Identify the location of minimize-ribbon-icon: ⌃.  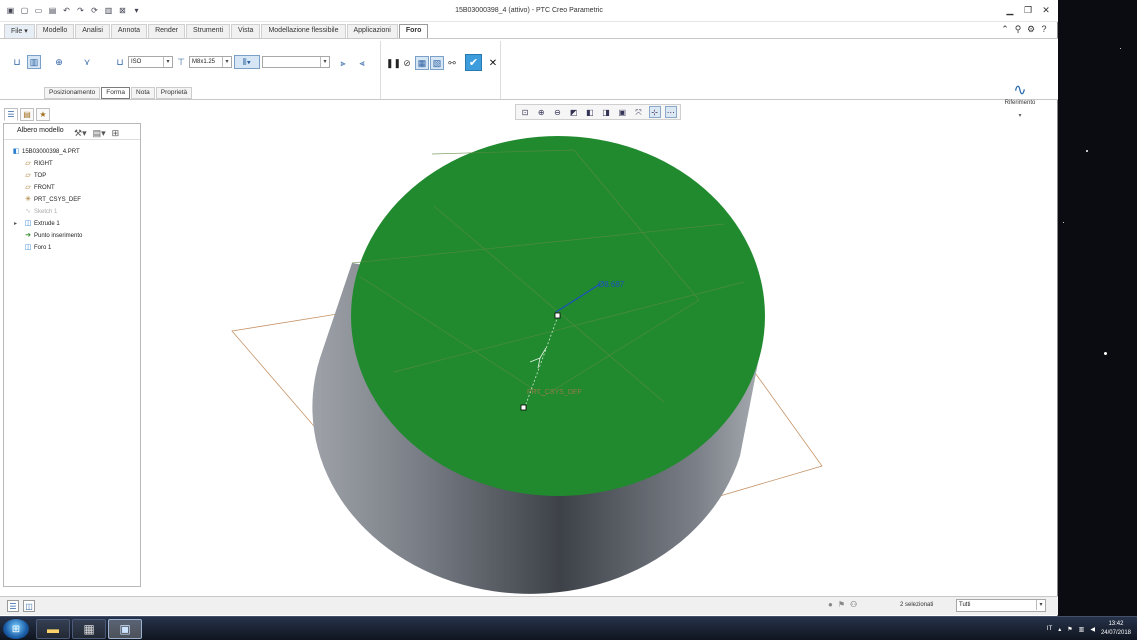
(1005, 29).